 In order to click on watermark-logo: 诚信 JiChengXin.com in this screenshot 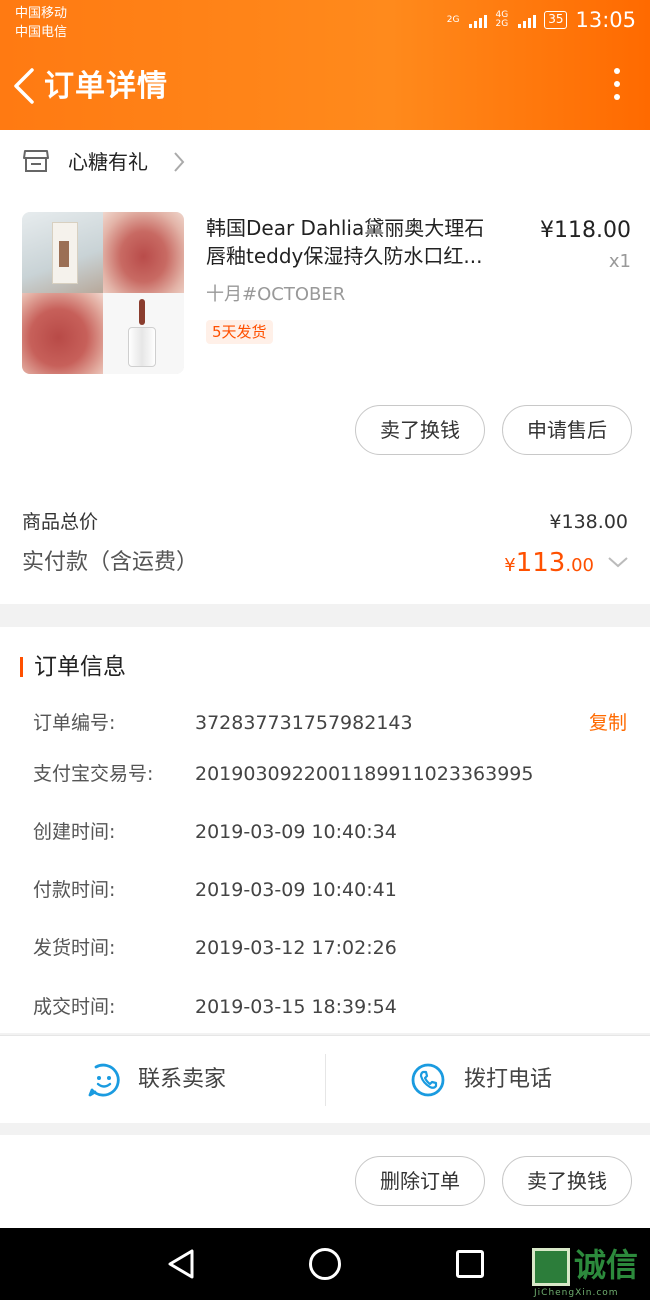, I will do `click(591, 1271)`.